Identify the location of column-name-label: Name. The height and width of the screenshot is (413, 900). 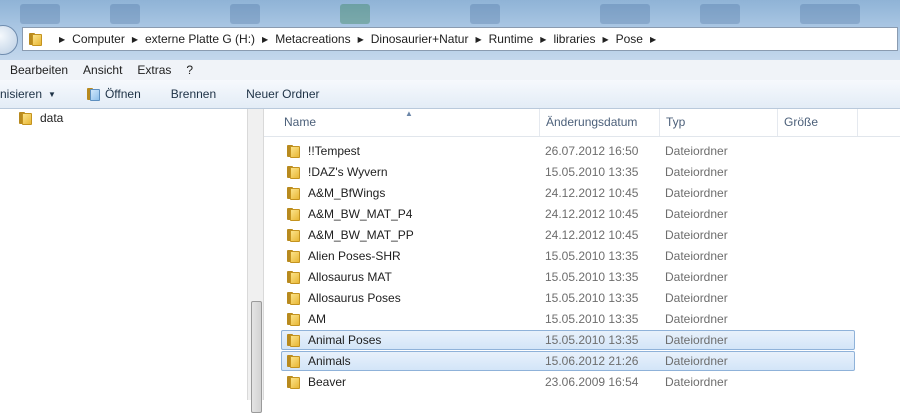
(300, 122).